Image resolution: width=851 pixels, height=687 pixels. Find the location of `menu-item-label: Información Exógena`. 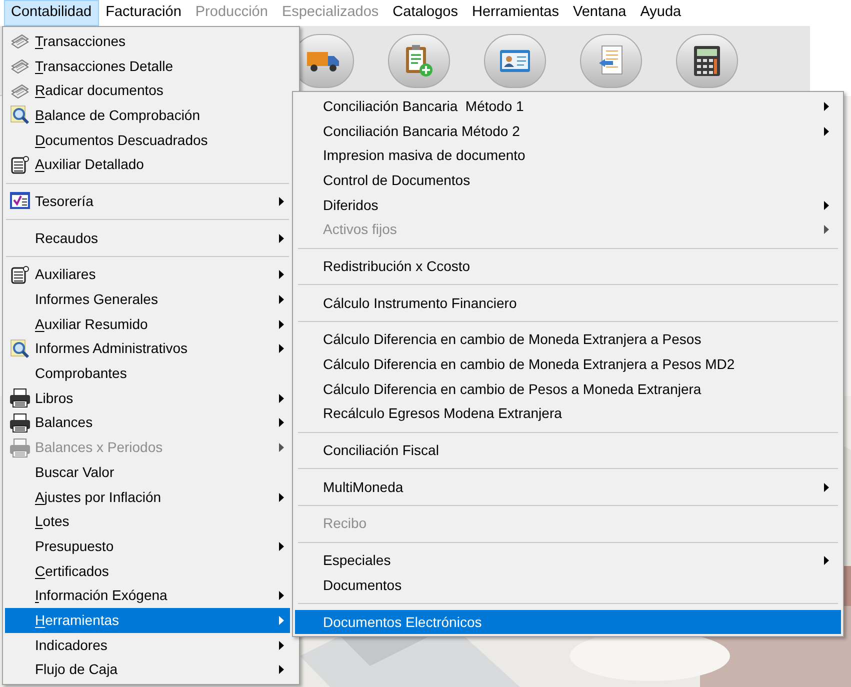

menu-item-label: Información Exógena is located at coordinates (101, 595).